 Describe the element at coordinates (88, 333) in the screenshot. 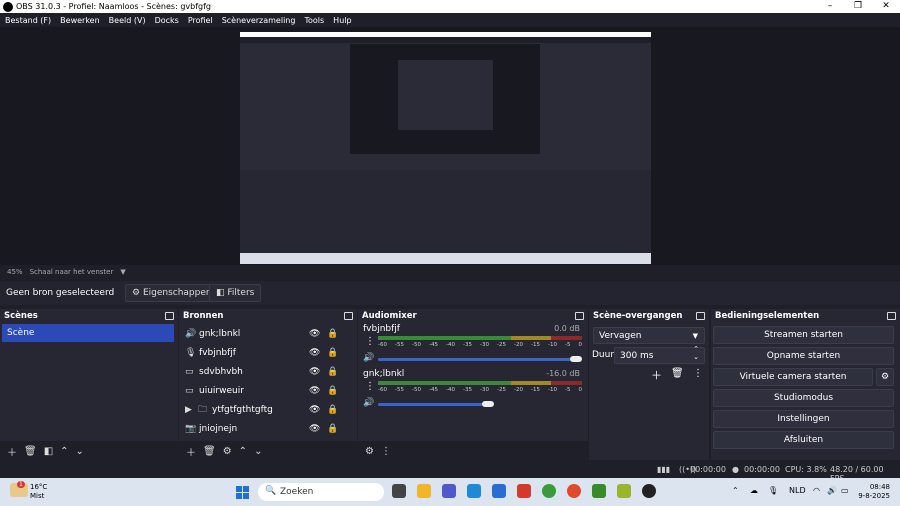

I see `scene-item: Scène` at that location.